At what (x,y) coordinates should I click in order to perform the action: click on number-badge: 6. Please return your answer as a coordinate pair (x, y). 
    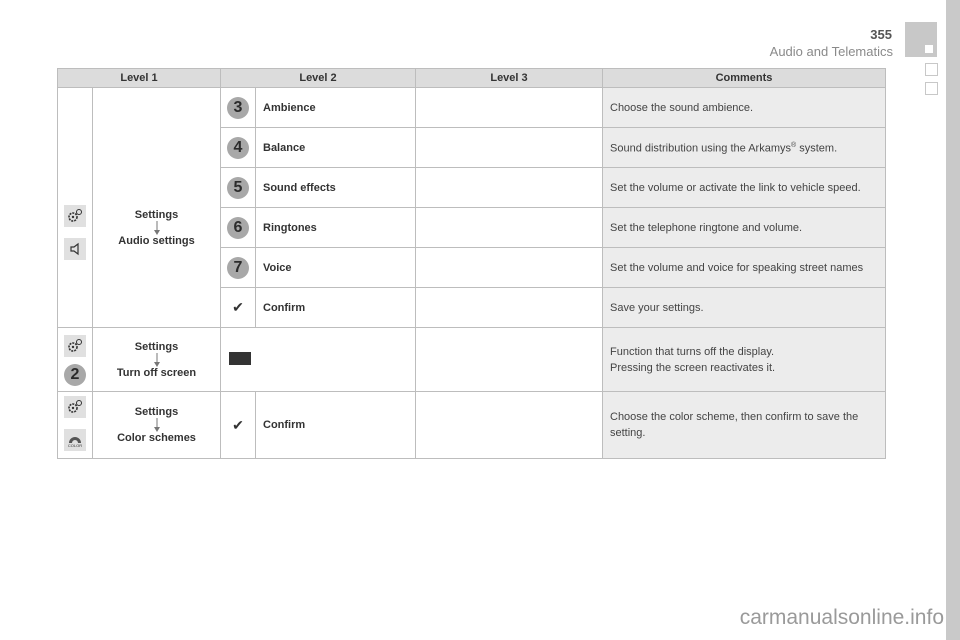
    Looking at the image, I should click on (238, 227).